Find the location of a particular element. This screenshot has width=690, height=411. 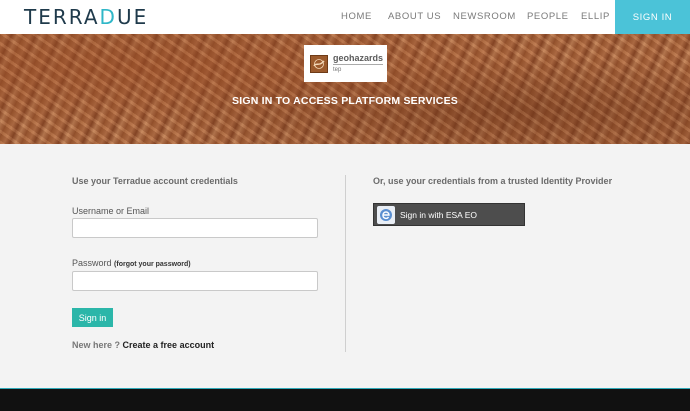

nav-people: PEOPLE is located at coordinates (548, 16).